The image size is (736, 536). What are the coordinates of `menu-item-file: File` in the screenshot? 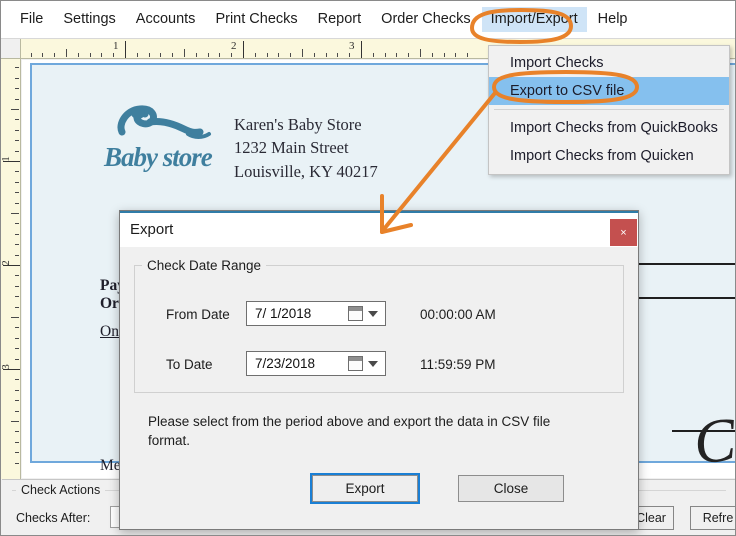 It's located at (31, 19).